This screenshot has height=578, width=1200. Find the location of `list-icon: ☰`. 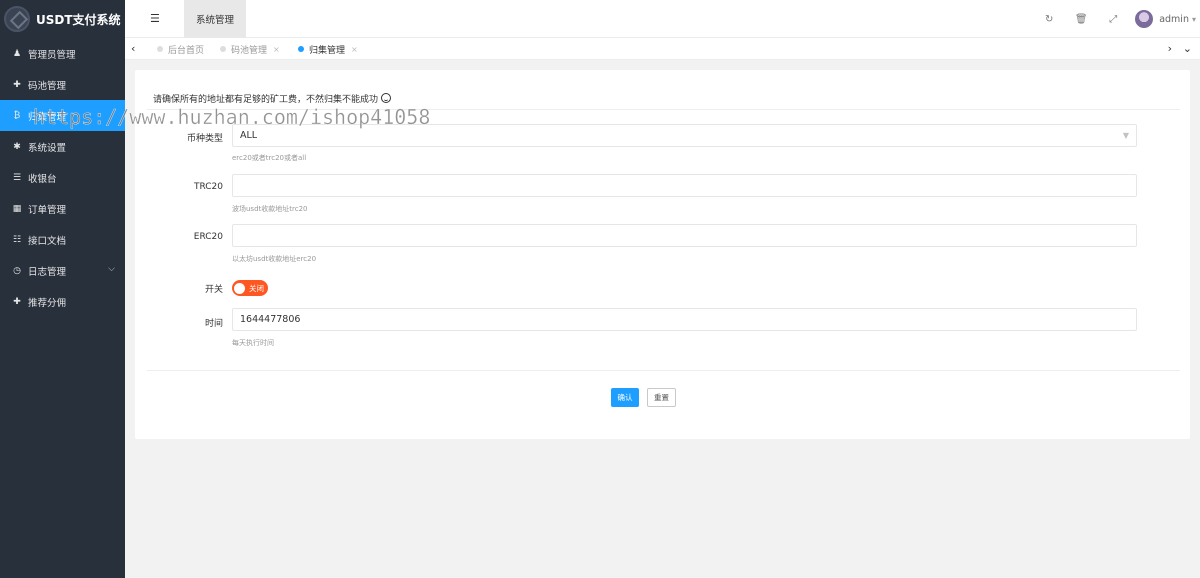

list-icon: ☰ is located at coordinates (17, 177).